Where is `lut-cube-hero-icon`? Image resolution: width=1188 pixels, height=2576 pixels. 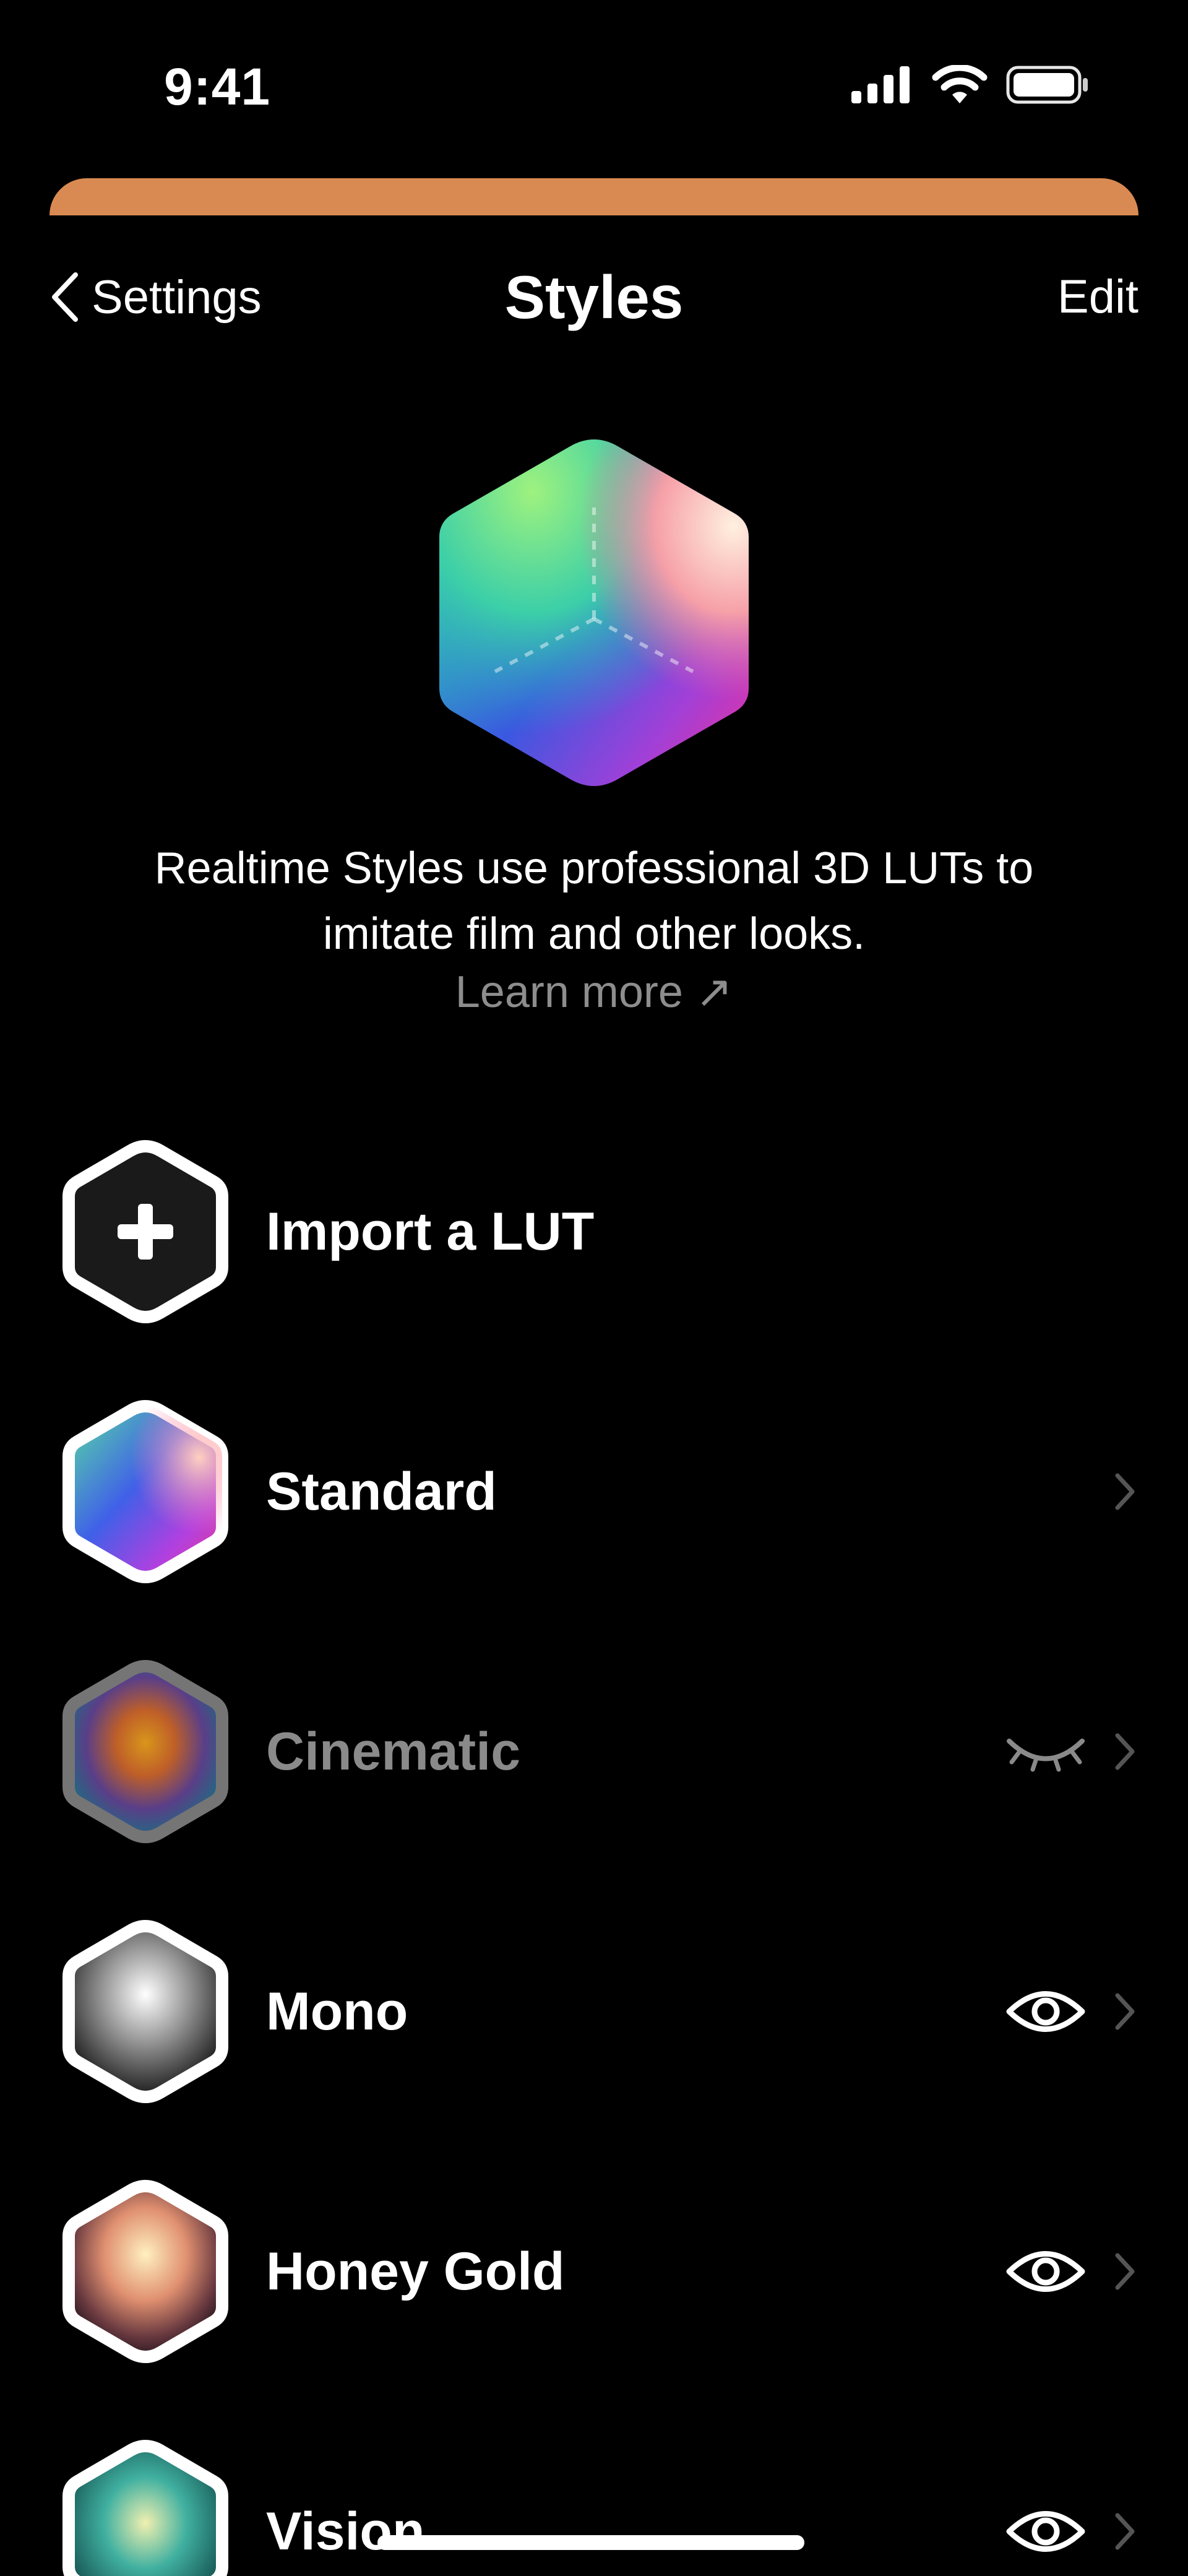 lut-cube-hero-icon is located at coordinates (594, 612).